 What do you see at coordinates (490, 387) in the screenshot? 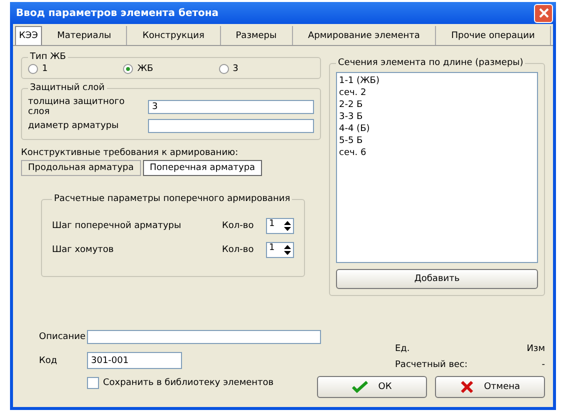
I see `cancel-button: Отмена` at bounding box center [490, 387].